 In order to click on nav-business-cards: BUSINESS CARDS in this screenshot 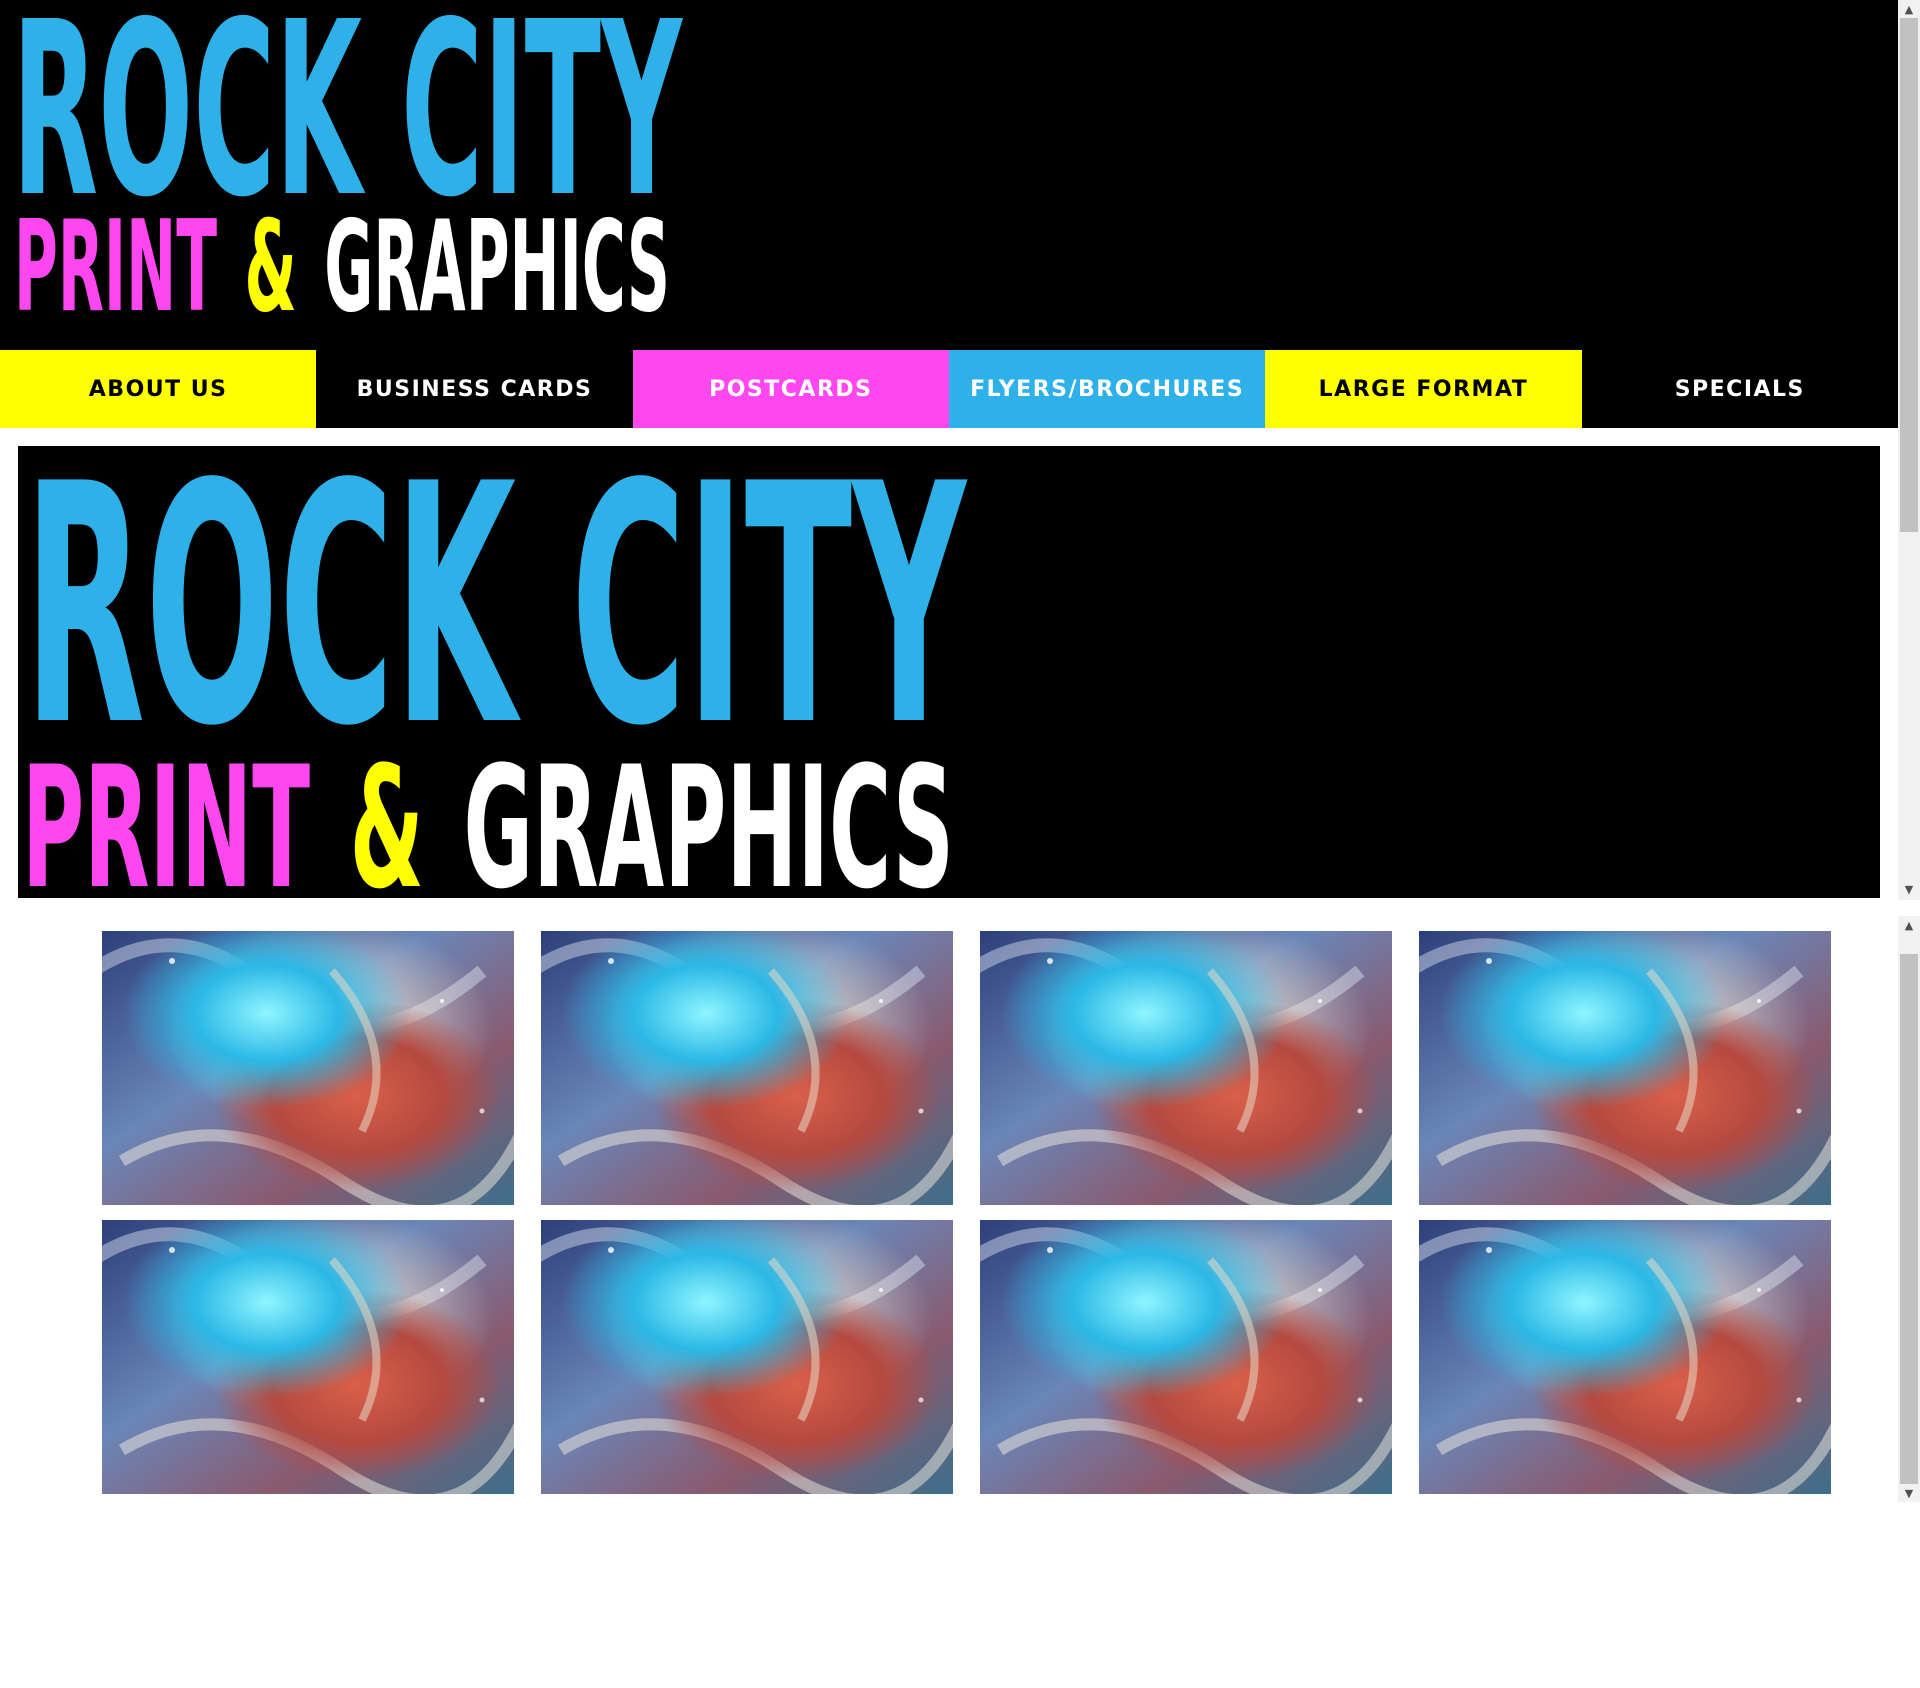, I will do `click(474, 389)`.